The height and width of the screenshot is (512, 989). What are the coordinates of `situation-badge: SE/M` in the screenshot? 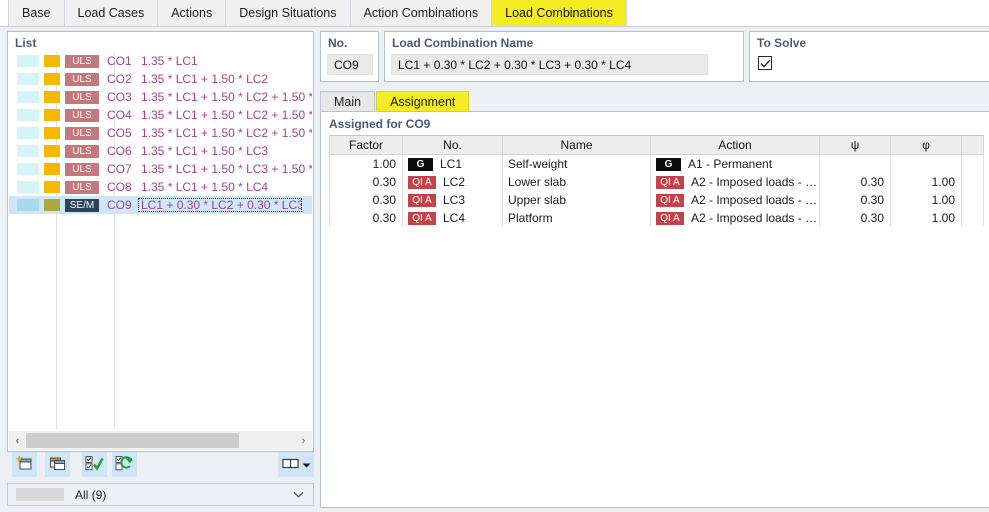 It's located at (82, 205).